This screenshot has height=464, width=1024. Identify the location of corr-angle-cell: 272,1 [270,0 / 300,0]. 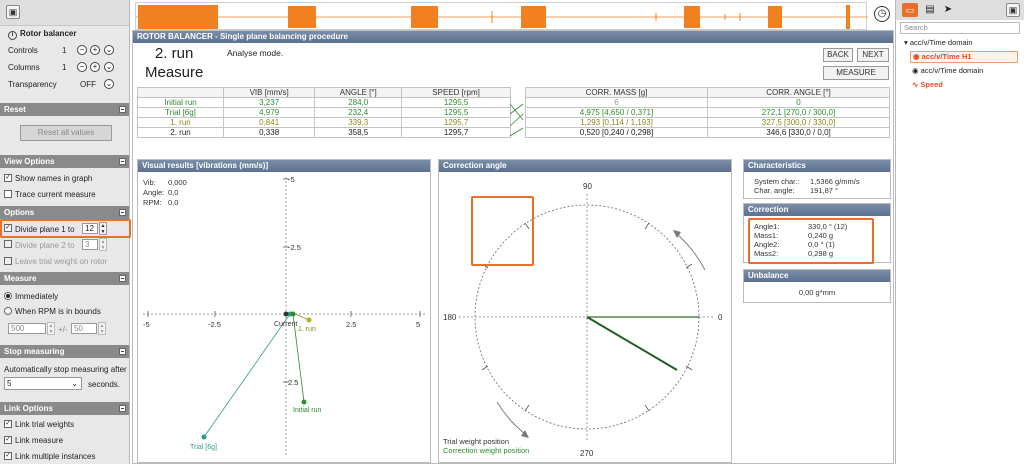
(798, 112).